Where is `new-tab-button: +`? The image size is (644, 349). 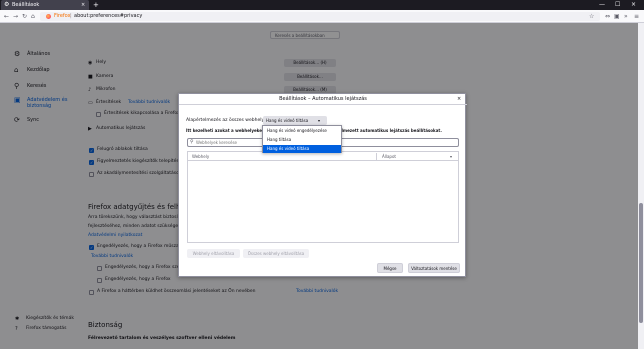 new-tab-button: + is located at coordinates (96, 5).